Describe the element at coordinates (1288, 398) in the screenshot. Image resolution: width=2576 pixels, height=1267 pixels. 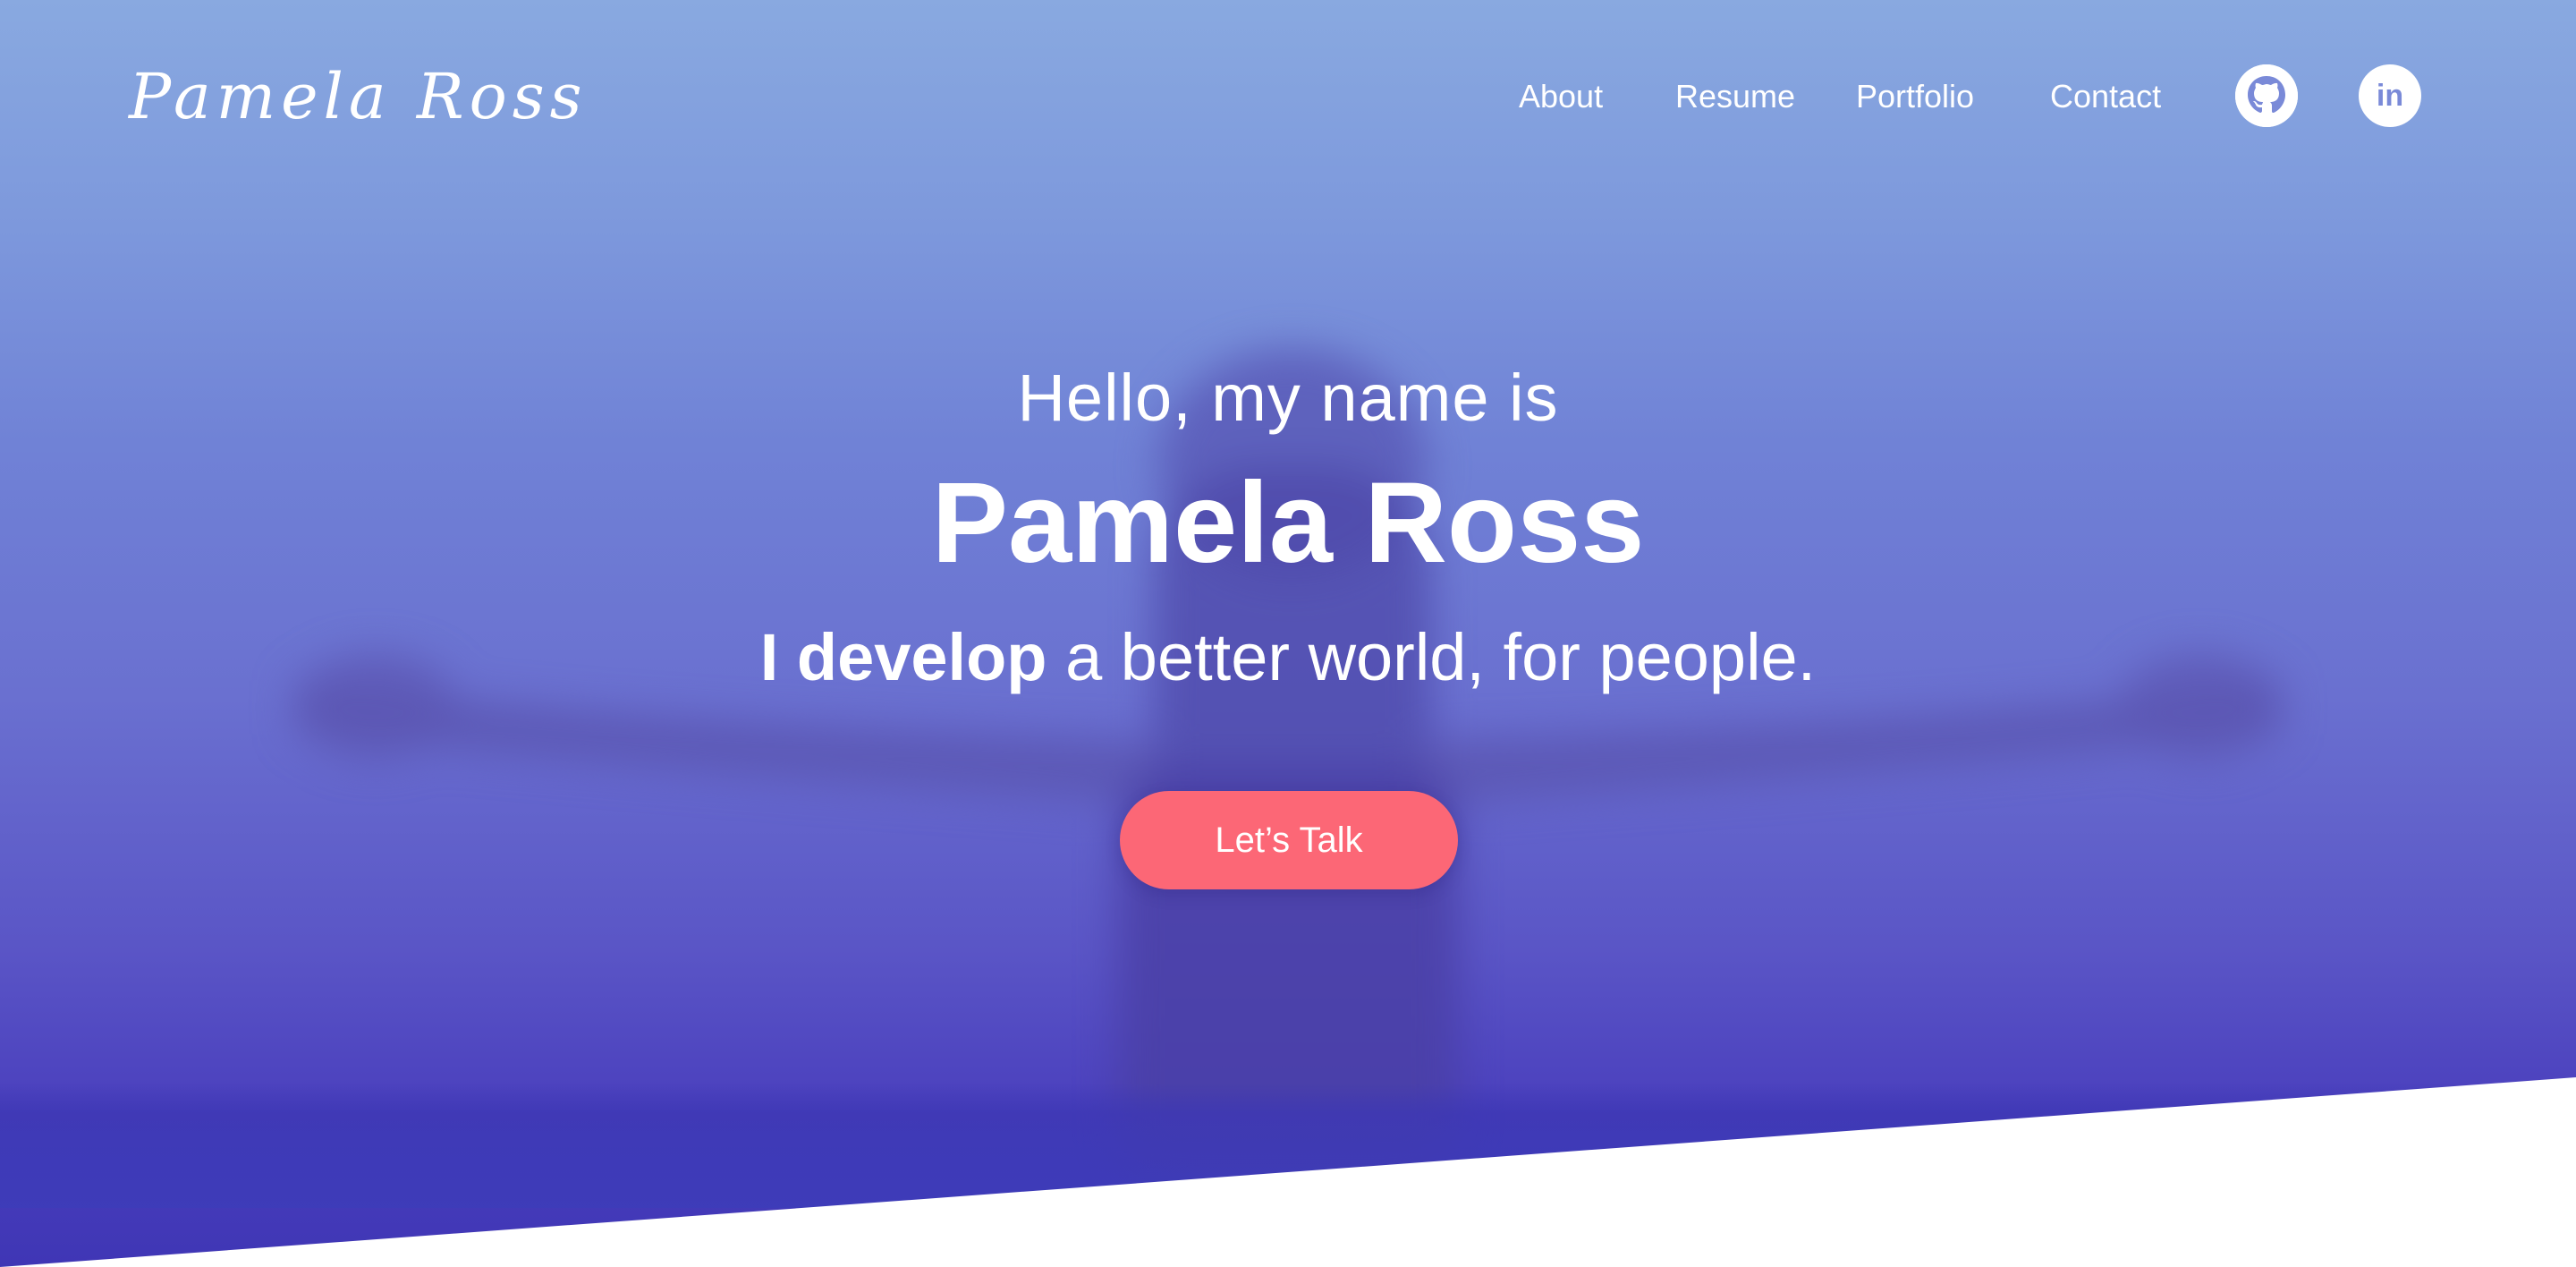
I see `hero-greeting: Hello, my name is` at that location.